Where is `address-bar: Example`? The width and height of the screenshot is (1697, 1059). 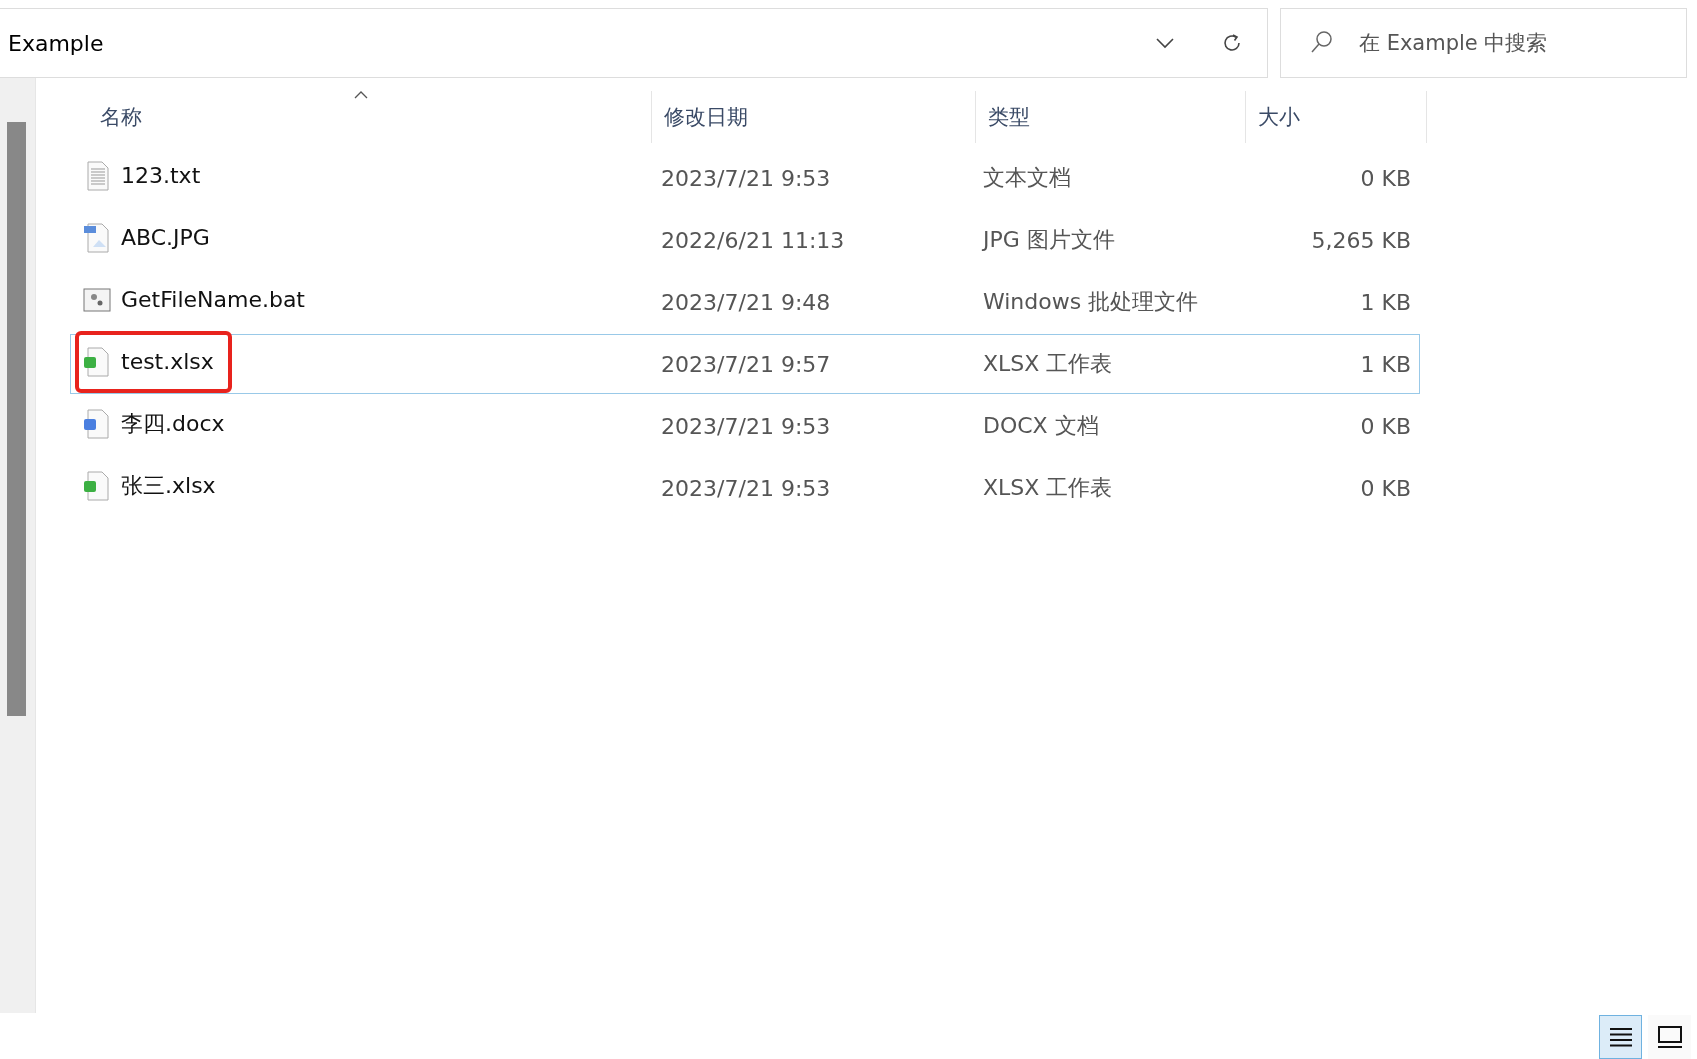 address-bar: Example is located at coordinates (634, 43).